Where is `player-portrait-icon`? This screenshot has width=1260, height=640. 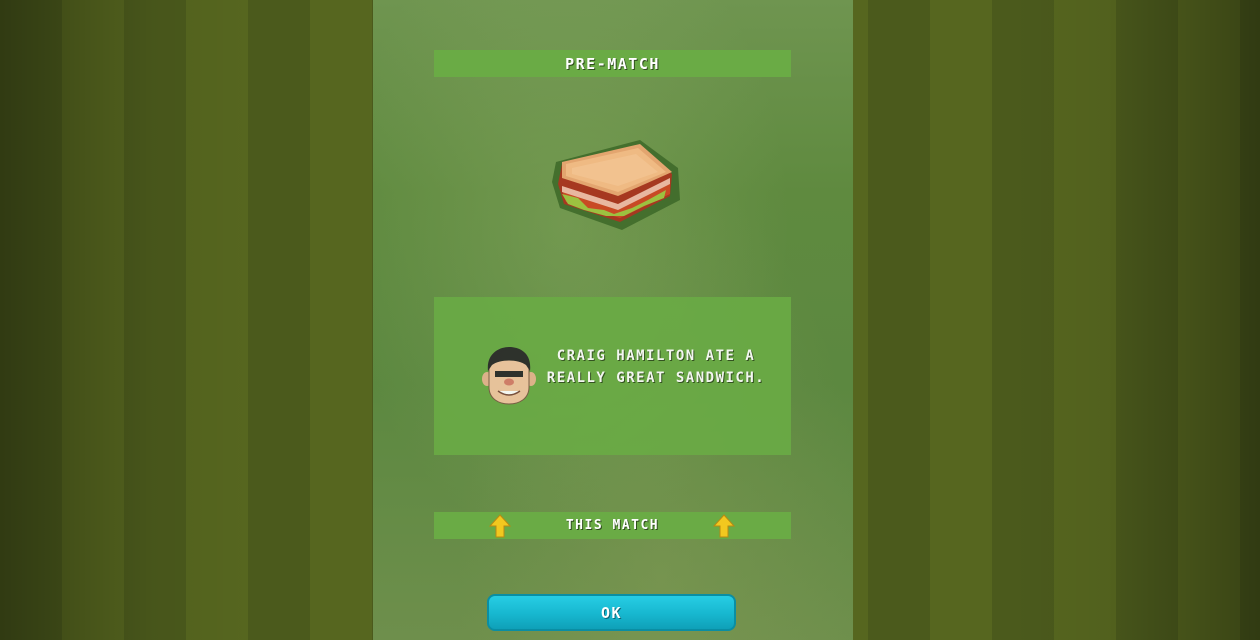 player-portrait-icon is located at coordinates (509, 376).